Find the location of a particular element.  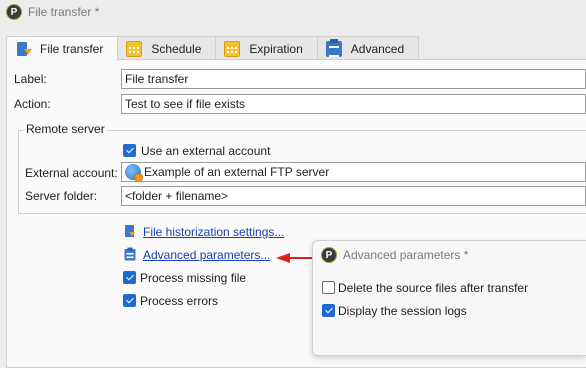

delete-source-files-checkbox is located at coordinates (328, 287).